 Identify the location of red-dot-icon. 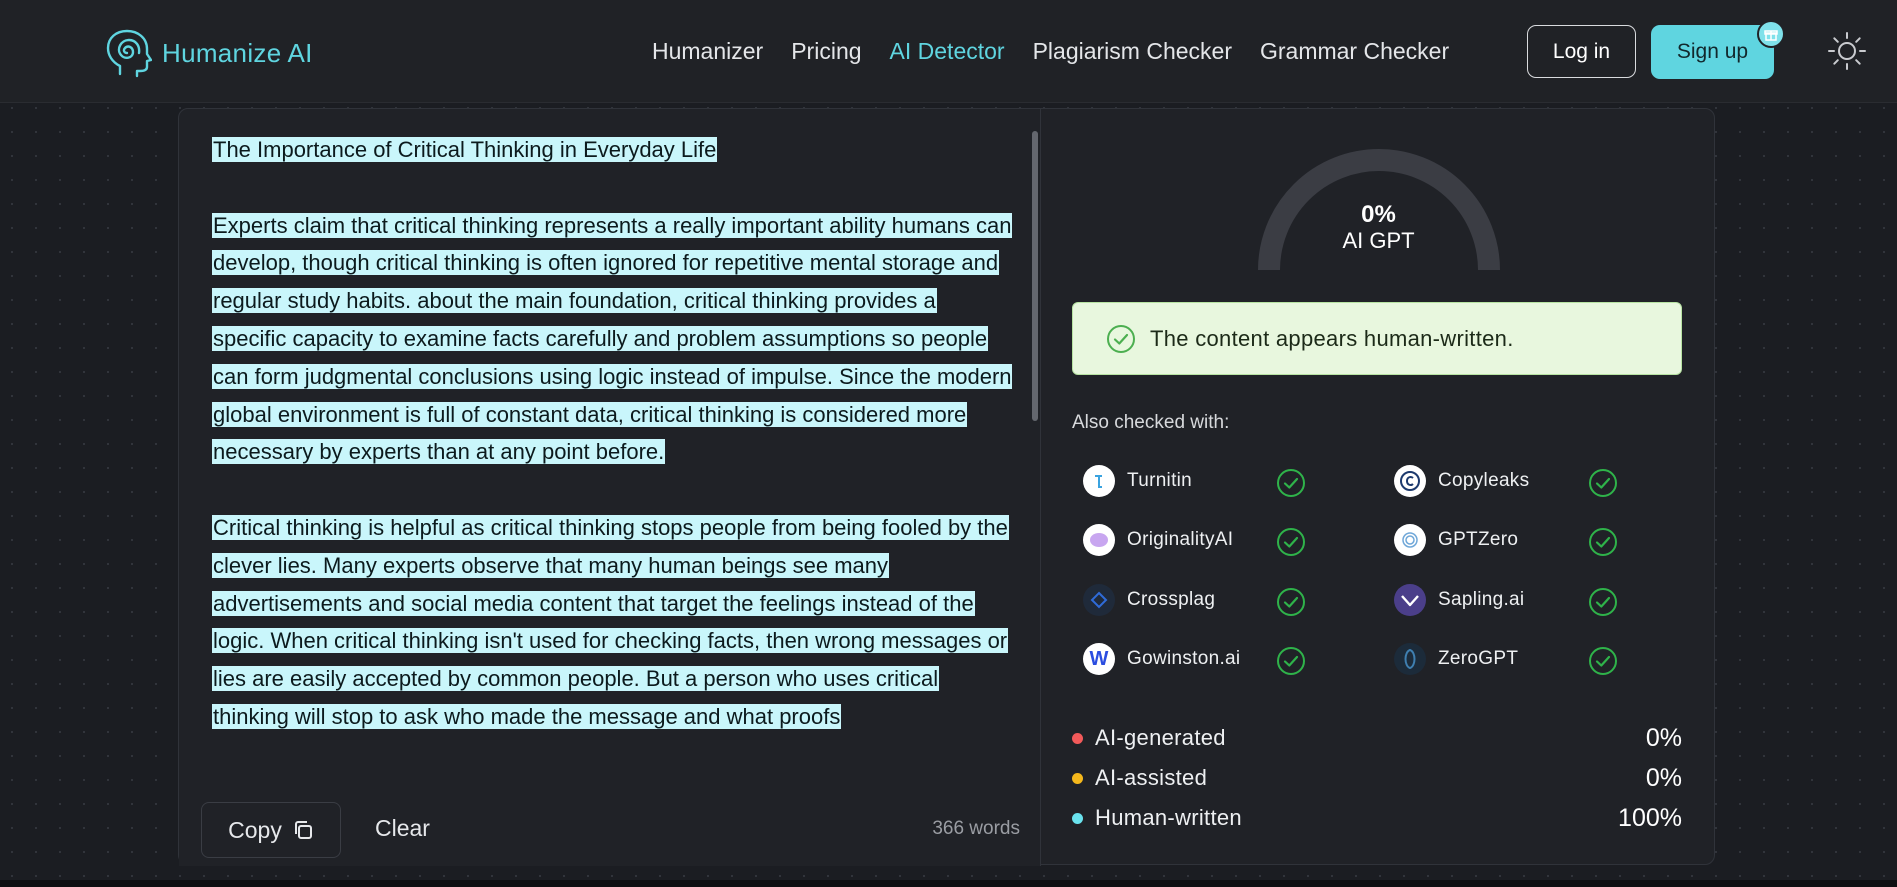
(1077, 738).